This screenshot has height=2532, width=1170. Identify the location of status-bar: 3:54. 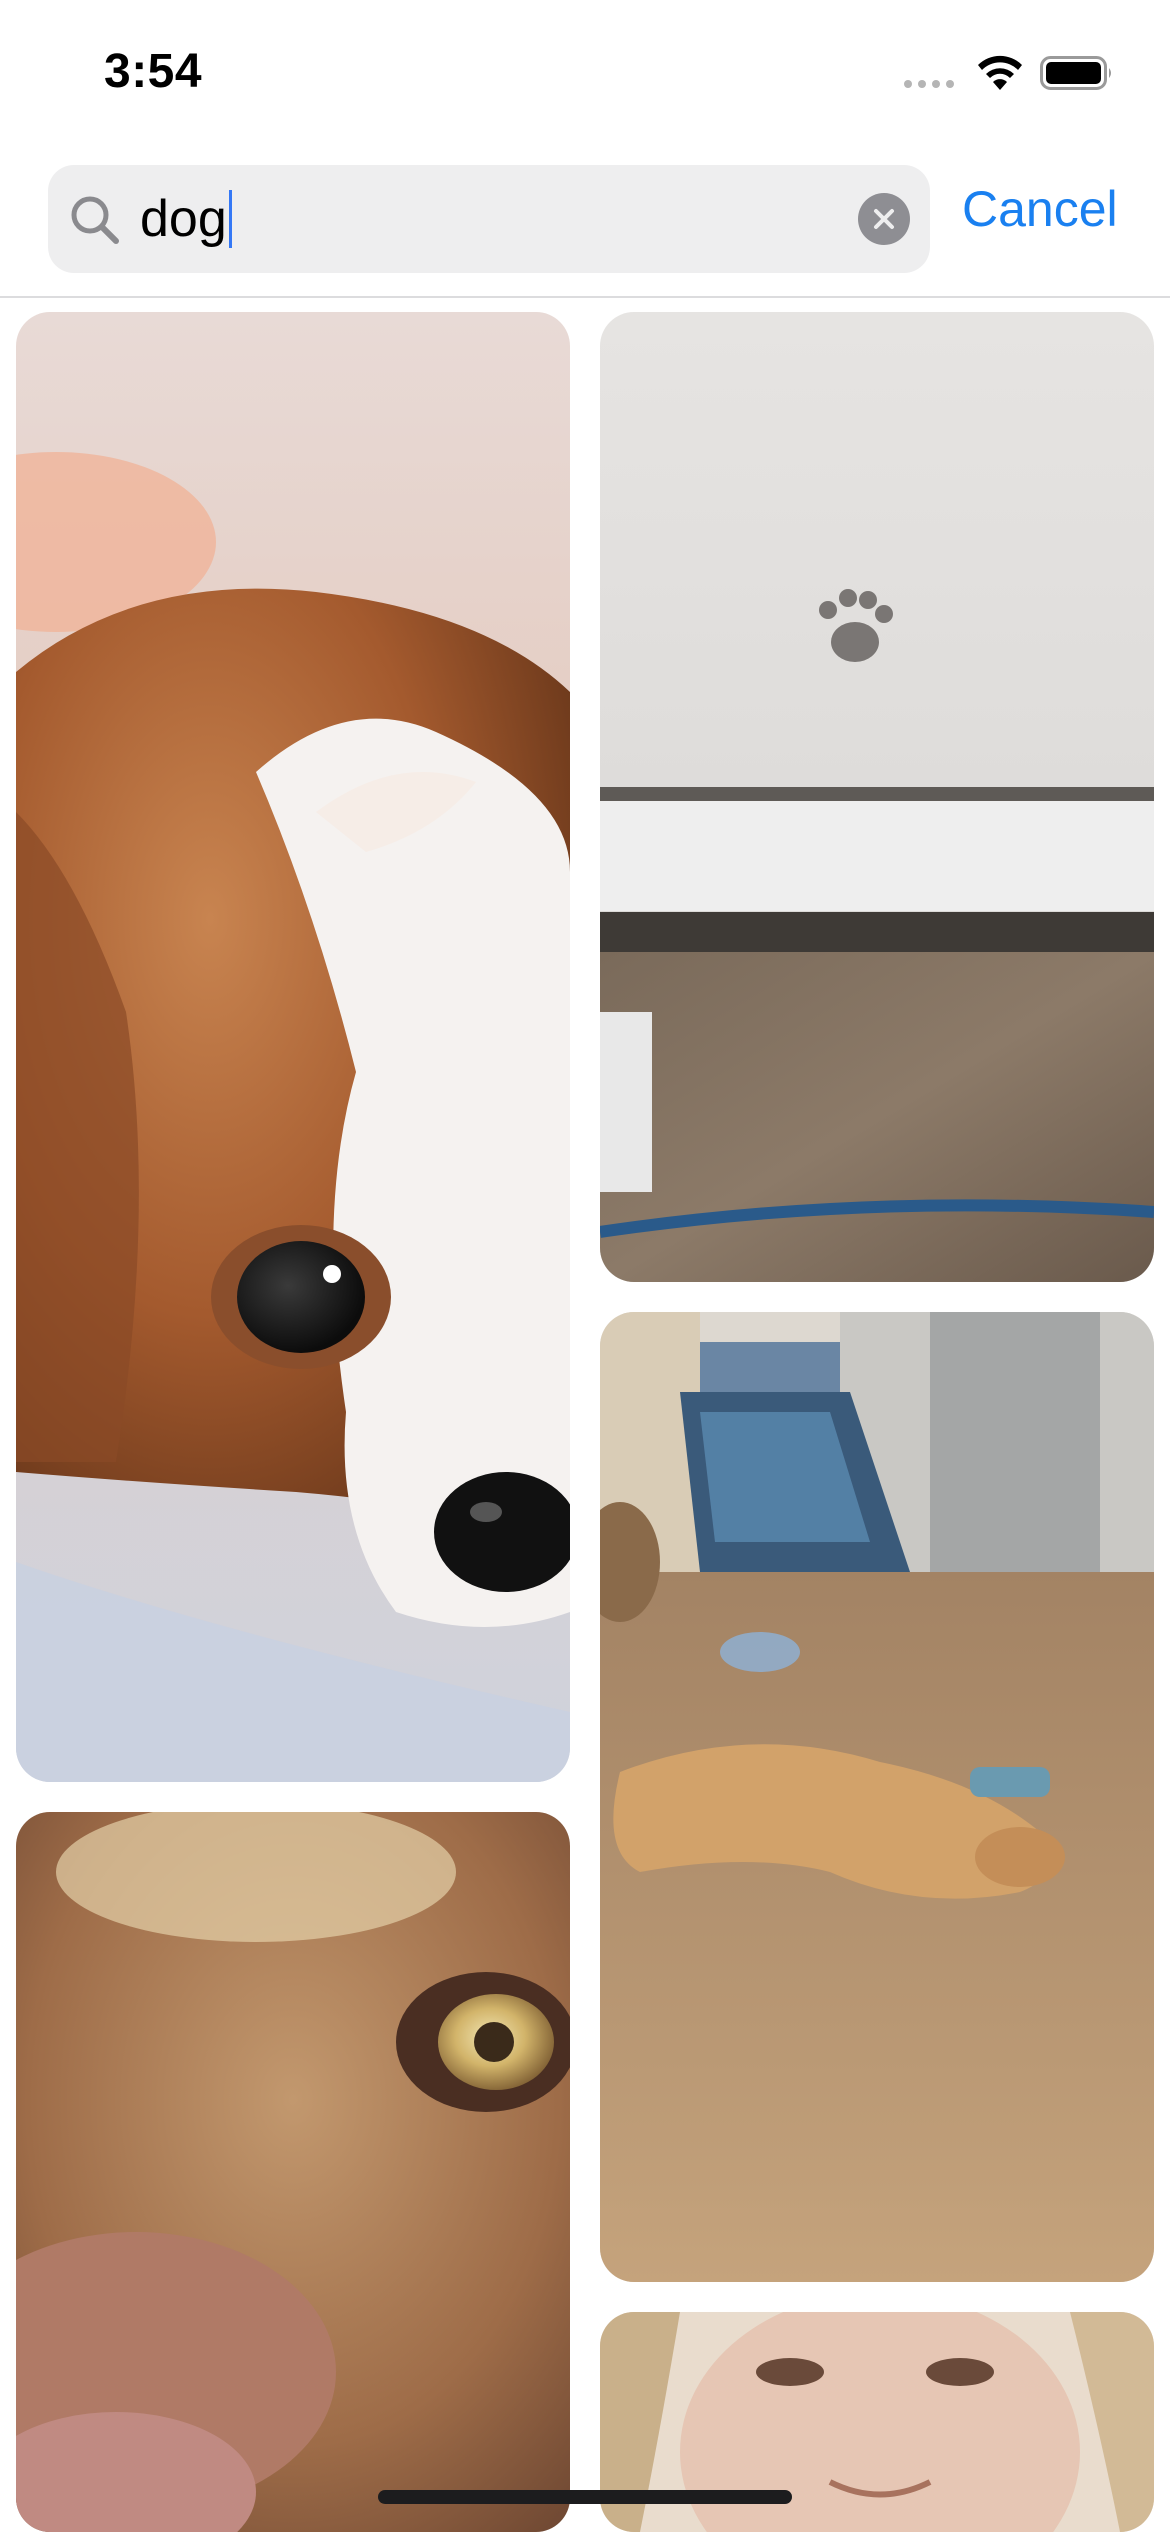
(585, 70).